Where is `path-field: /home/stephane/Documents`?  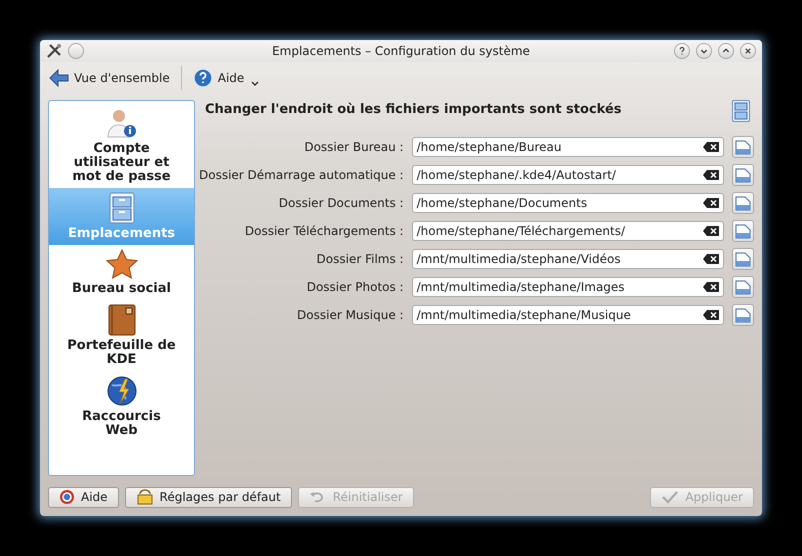 path-field: /home/stephane/Documents is located at coordinates (568, 203).